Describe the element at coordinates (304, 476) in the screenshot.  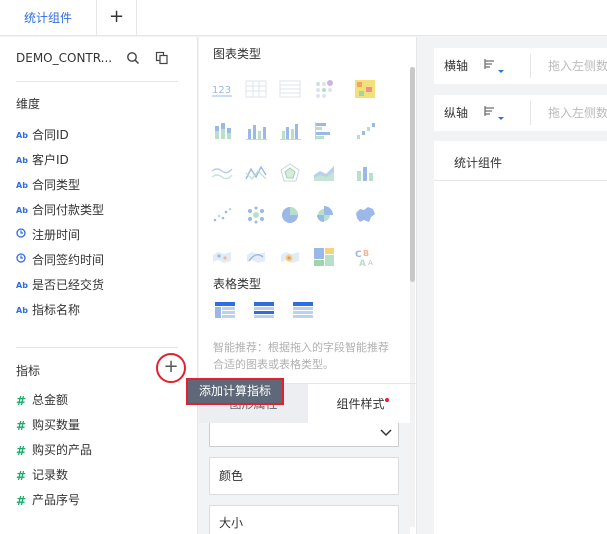
I see `color-drop-zone: 颜色` at that location.